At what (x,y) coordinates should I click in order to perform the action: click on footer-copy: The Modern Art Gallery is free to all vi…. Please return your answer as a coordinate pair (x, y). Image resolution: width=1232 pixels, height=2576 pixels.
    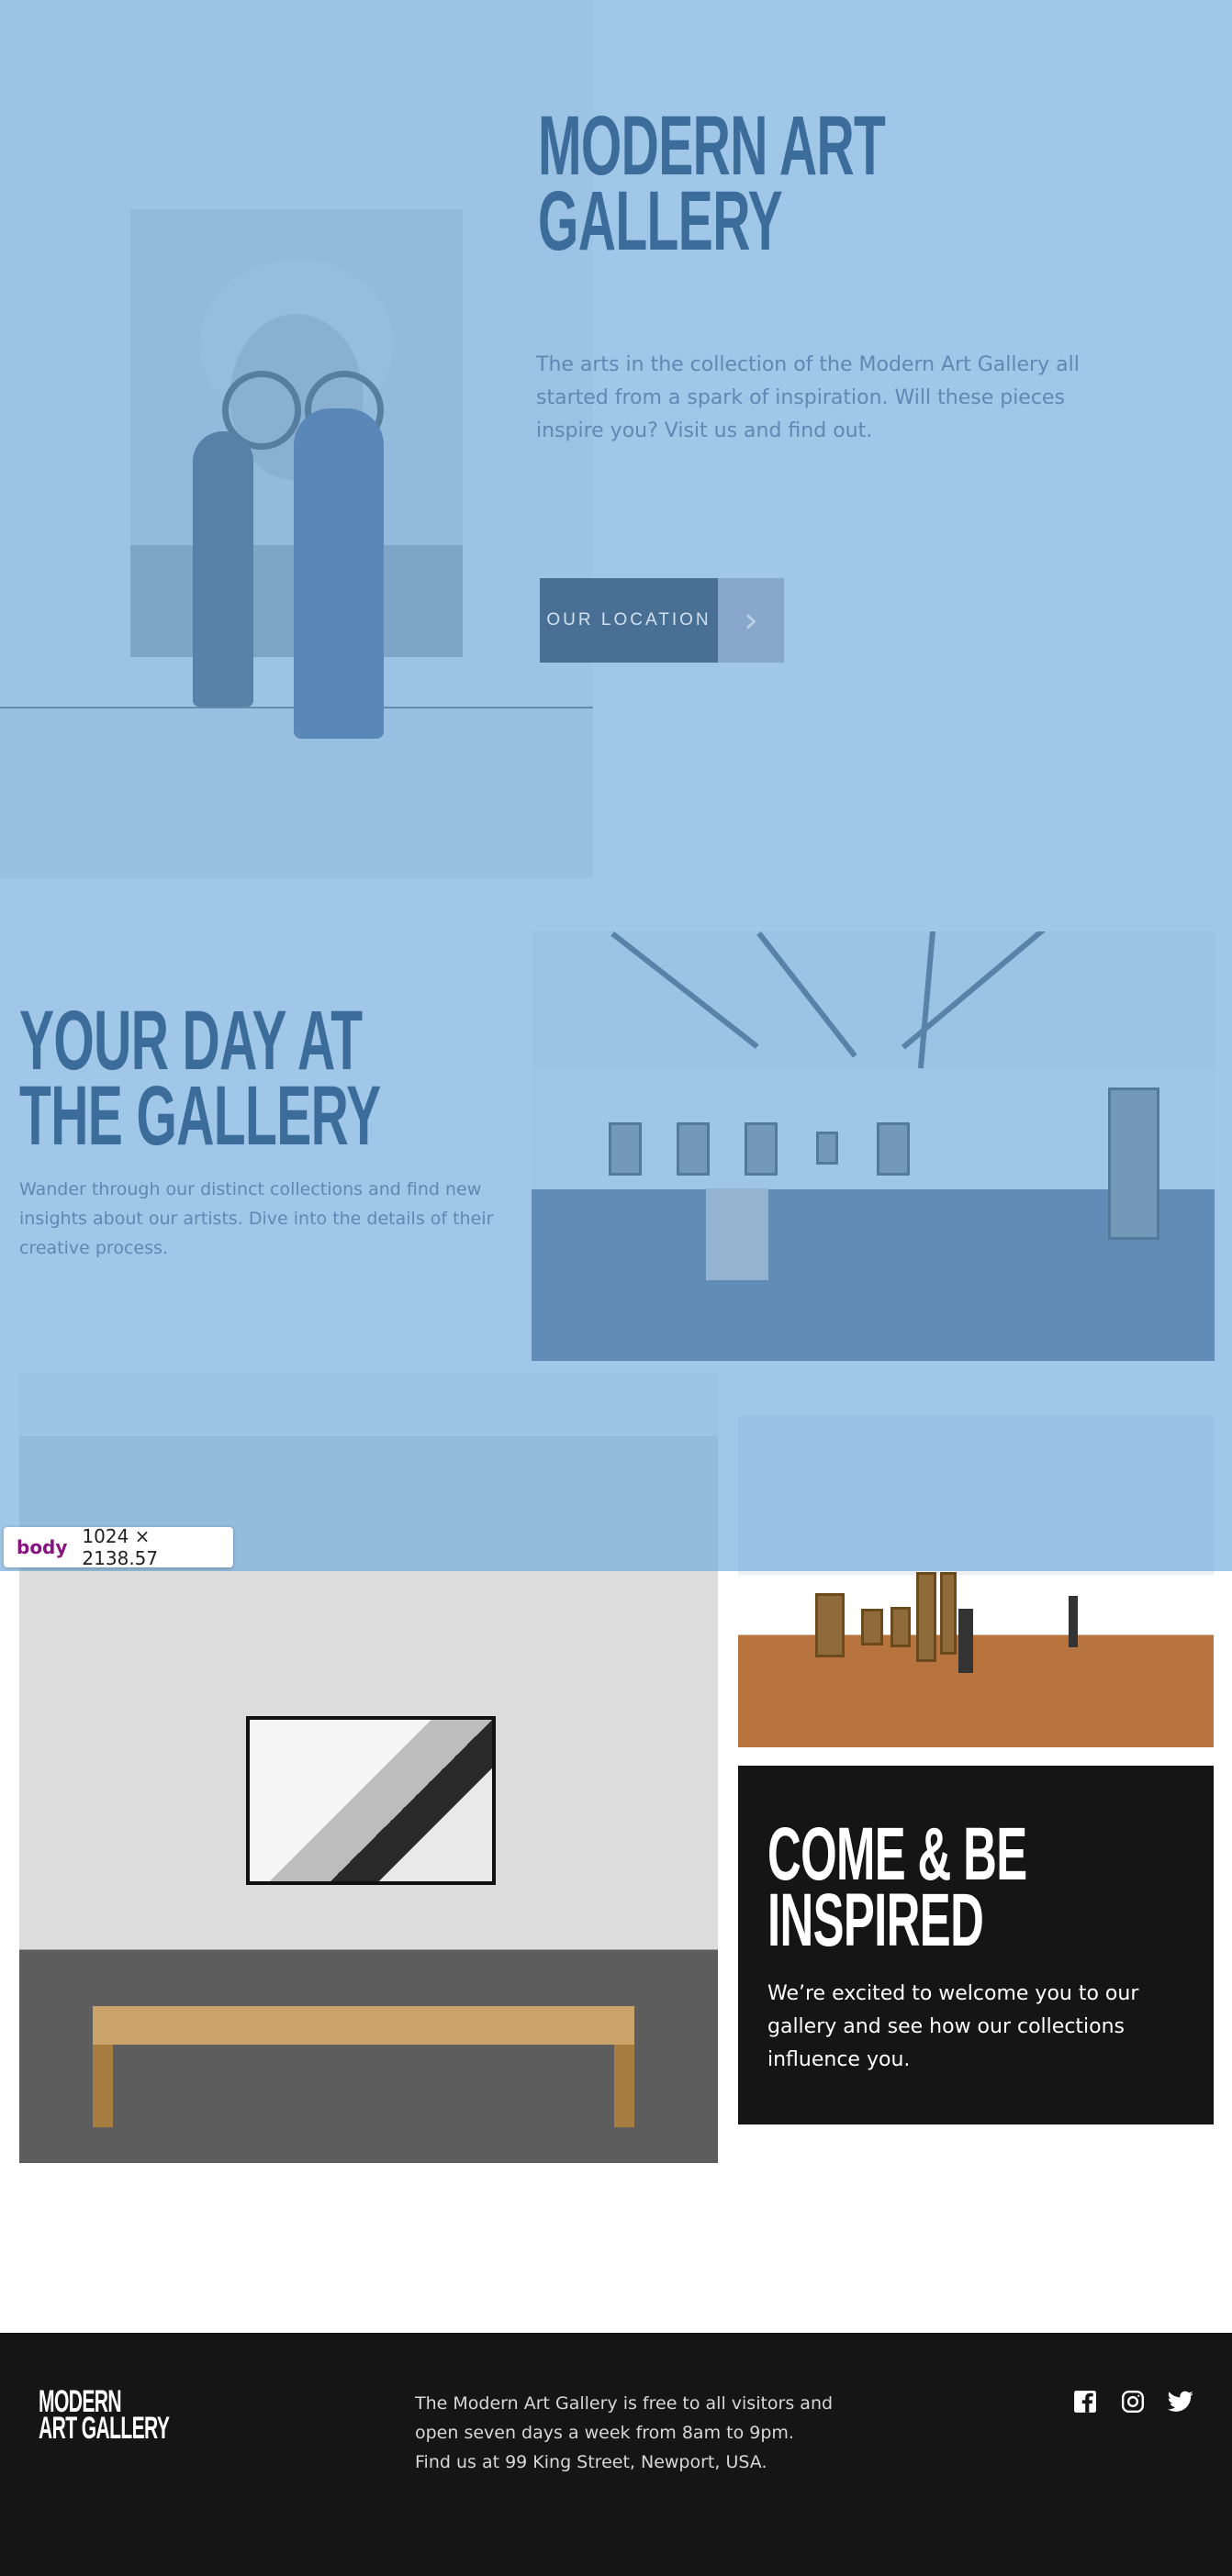
    Looking at the image, I should click on (624, 2432).